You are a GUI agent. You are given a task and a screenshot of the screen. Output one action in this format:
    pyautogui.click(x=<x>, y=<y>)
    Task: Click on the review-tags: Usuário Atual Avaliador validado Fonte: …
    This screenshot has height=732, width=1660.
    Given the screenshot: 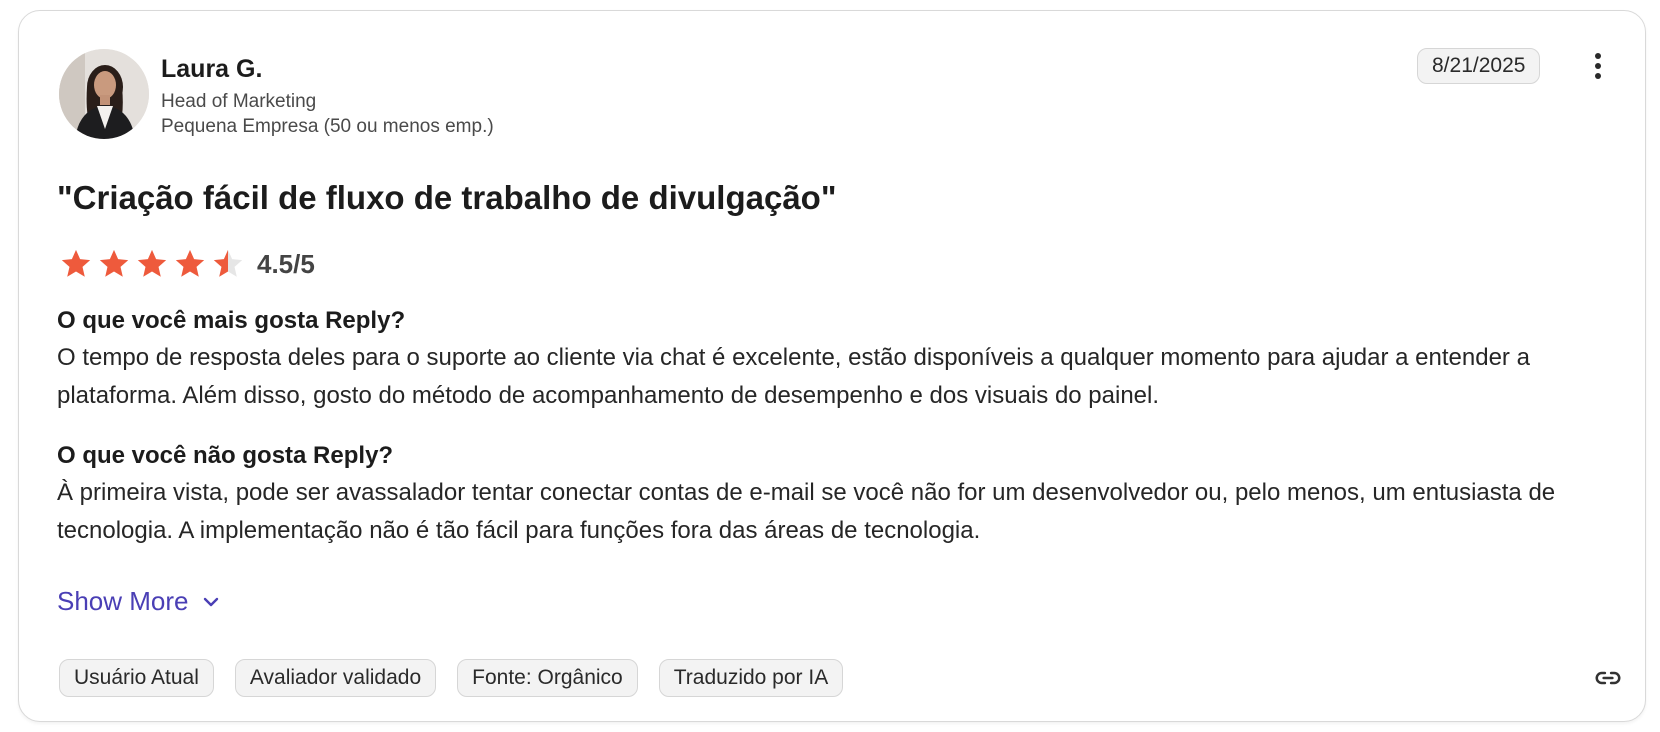 What is the action you would take?
    pyautogui.click(x=461, y=678)
    